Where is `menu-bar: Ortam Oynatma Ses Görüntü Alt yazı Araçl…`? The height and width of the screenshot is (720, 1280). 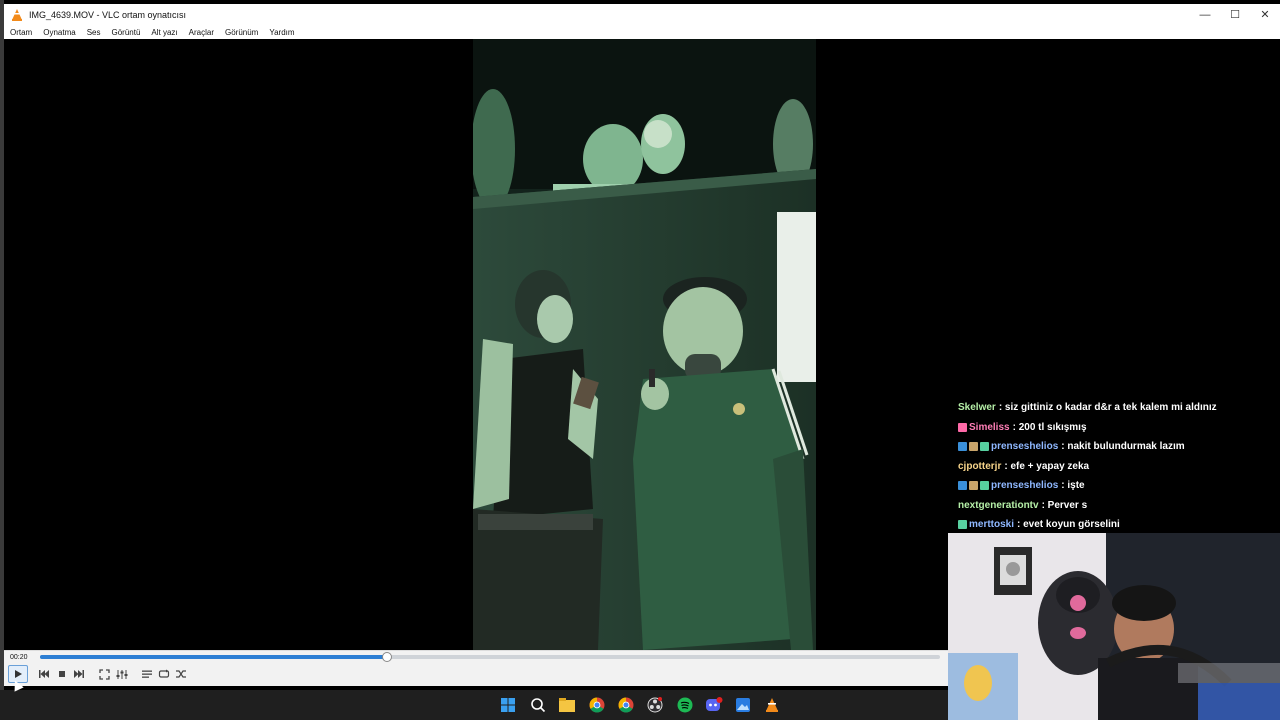
menu-bar: Ortam Oynatma Ses Görüntü Alt yazı Araçl… is located at coordinates (642, 32).